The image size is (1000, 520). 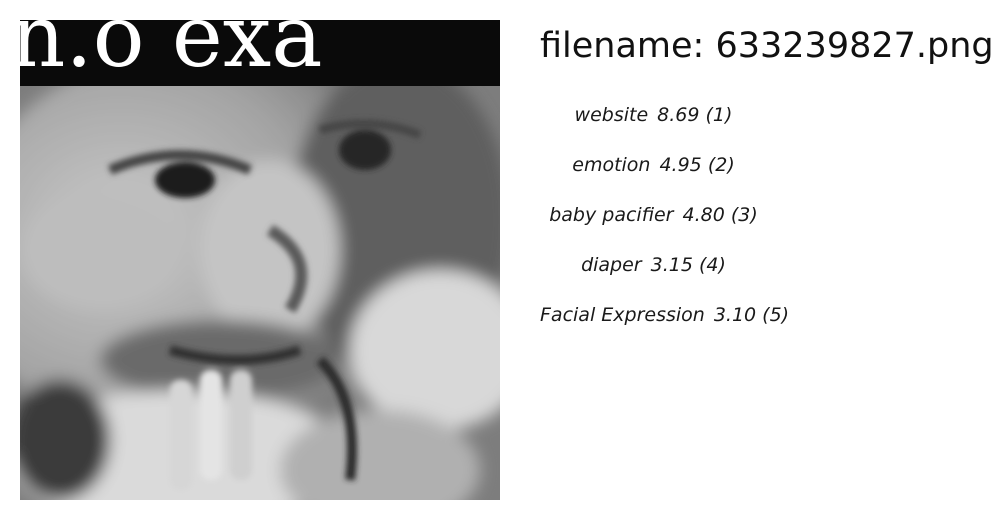 I want to click on label-score: 3.15, so click(x=671, y=265).